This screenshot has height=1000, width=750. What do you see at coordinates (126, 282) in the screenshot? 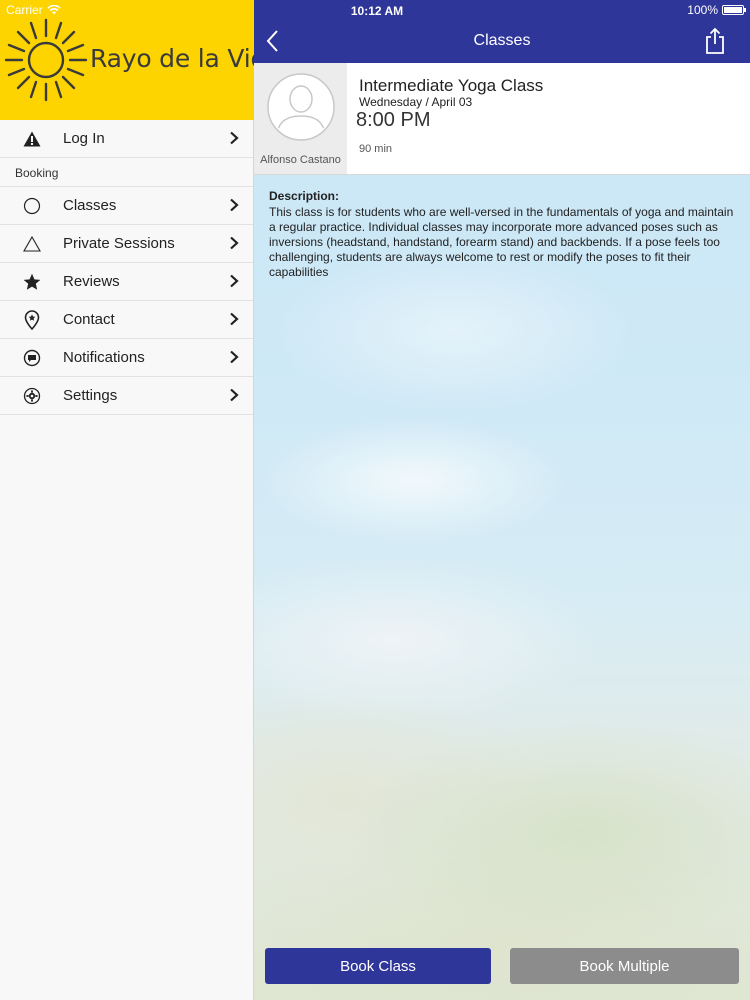
I see `sidebar-item-reviews: Reviews` at bounding box center [126, 282].